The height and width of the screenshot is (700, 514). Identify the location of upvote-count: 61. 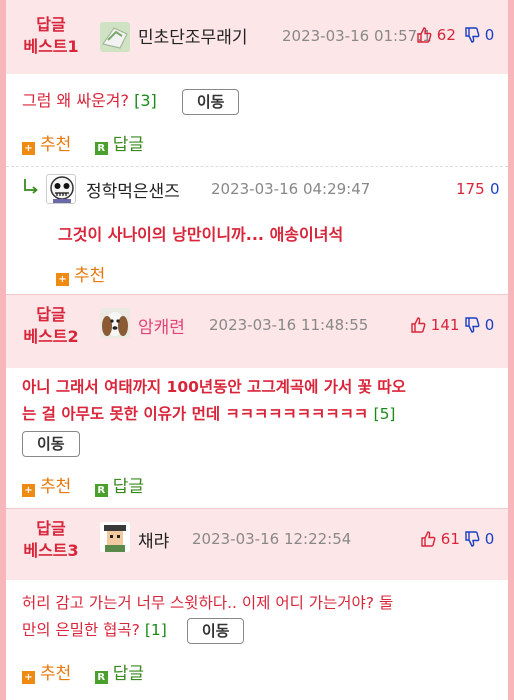
(450, 539).